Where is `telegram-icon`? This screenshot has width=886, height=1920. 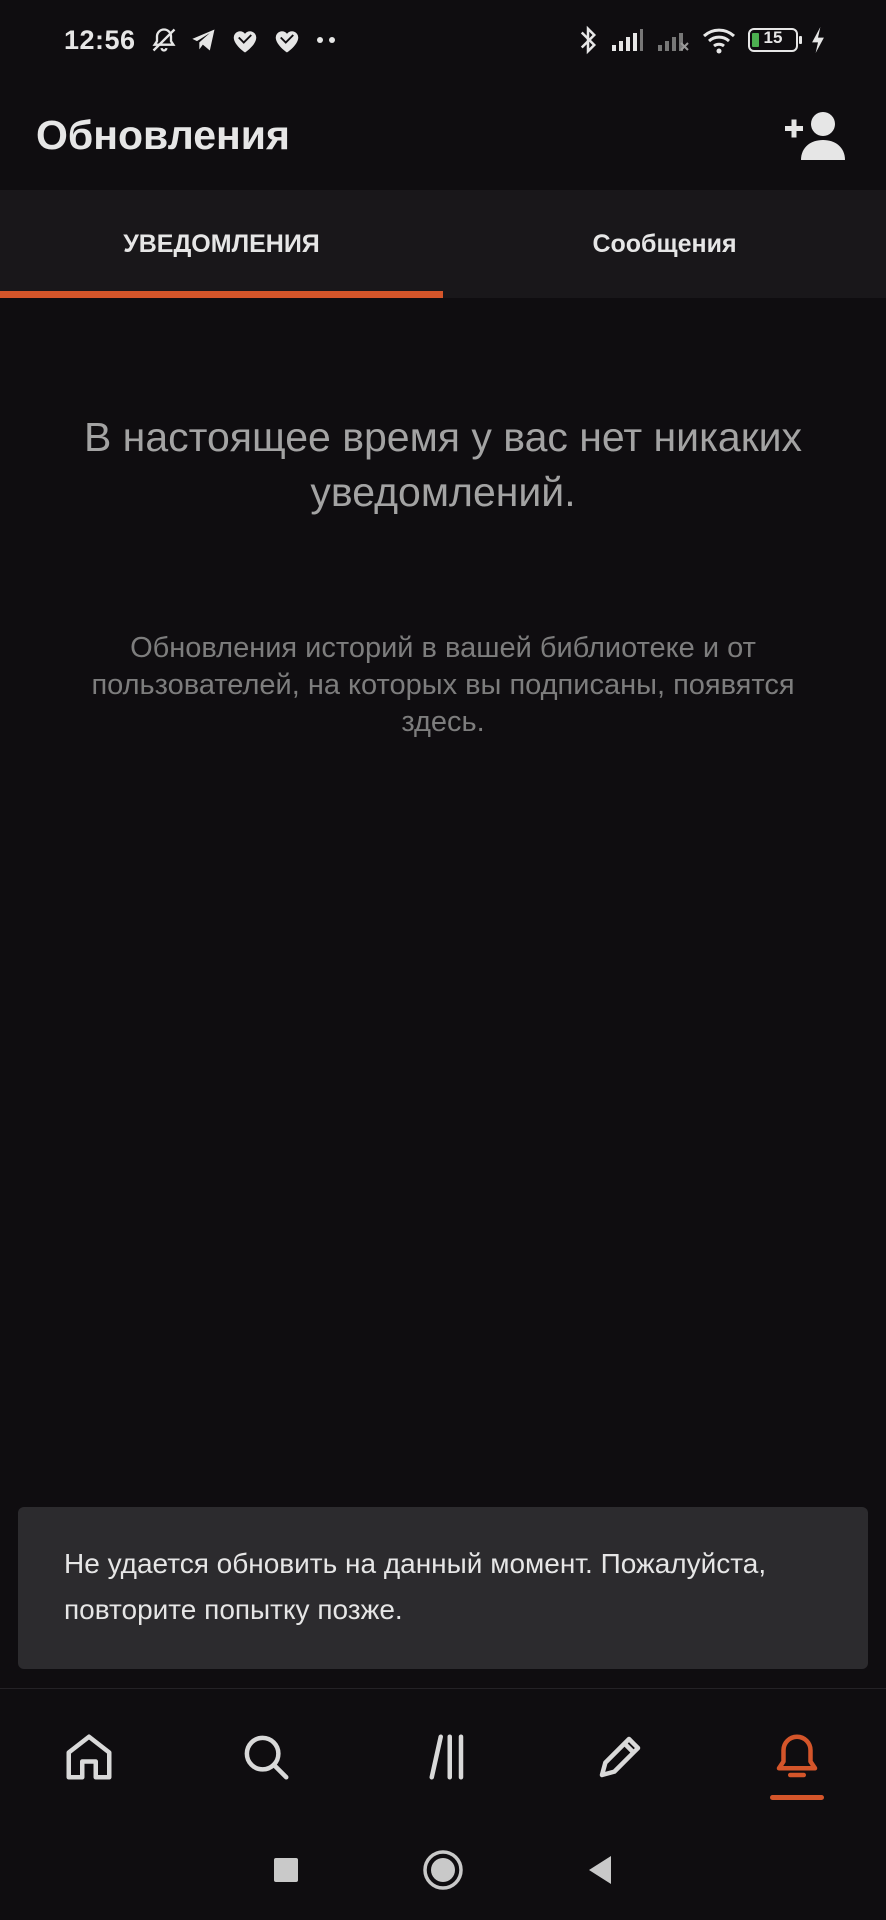
telegram-icon is located at coordinates (204, 40).